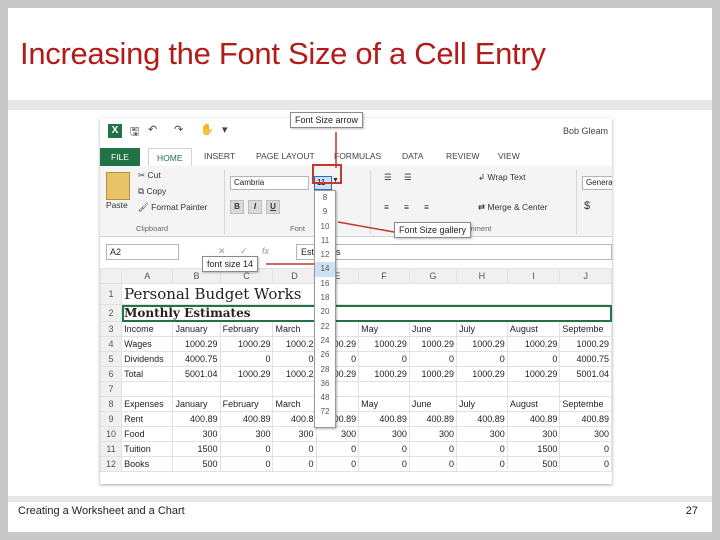 The height and width of the screenshot is (540, 720). What do you see at coordinates (360, 499) in the screenshot?
I see `footer-divider` at bounding box center [360, 499].